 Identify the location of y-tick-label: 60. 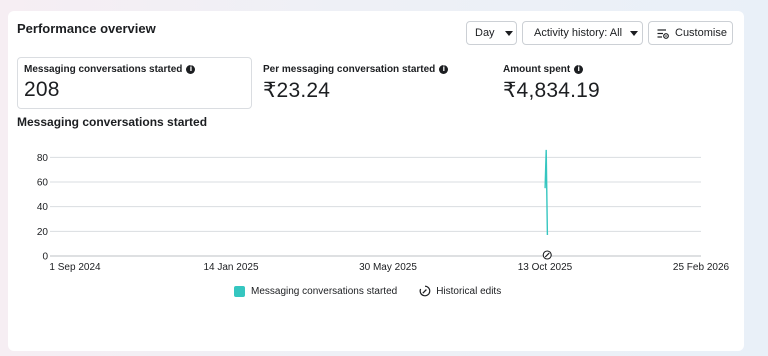
(43, 183).